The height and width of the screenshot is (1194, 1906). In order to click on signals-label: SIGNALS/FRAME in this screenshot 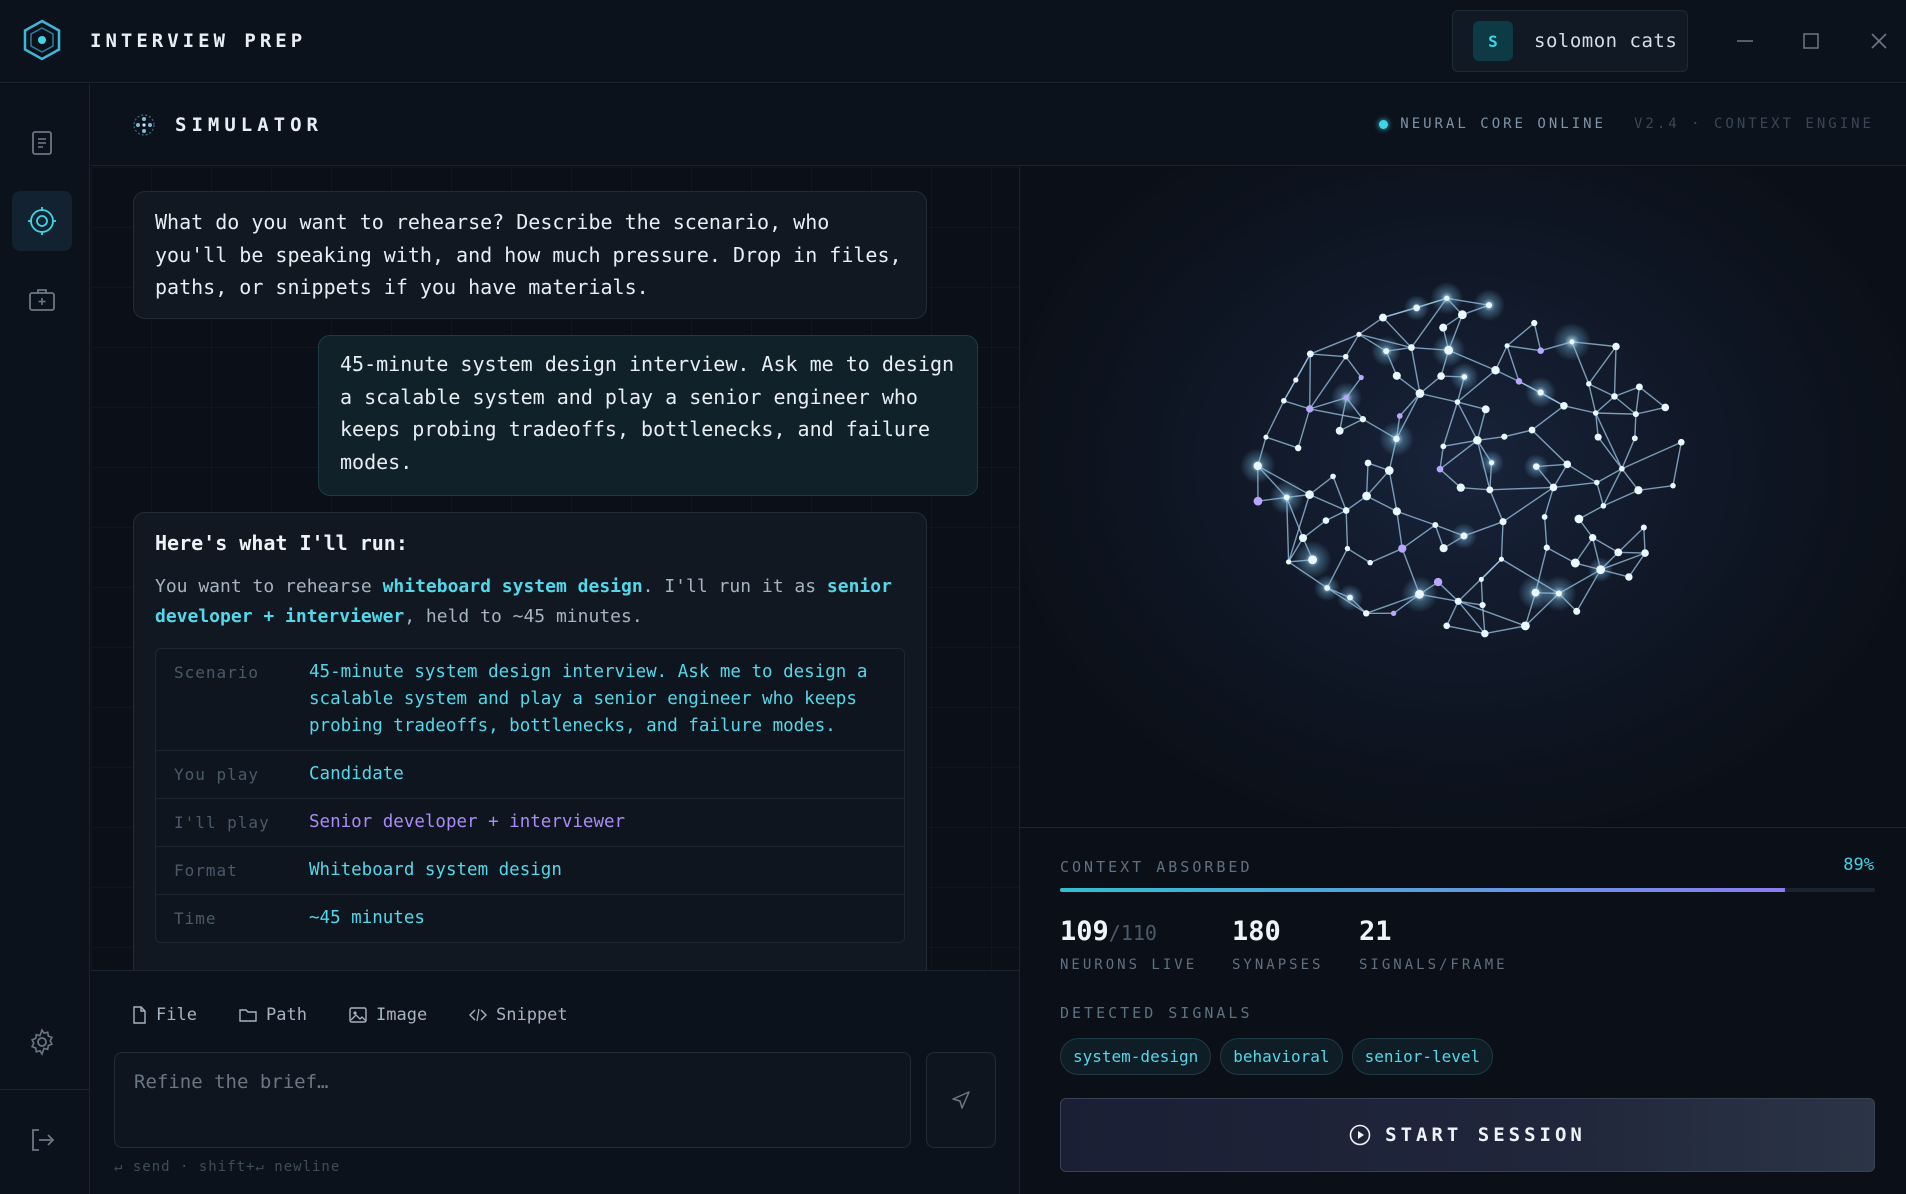, I will do `click(1433, 965)`.